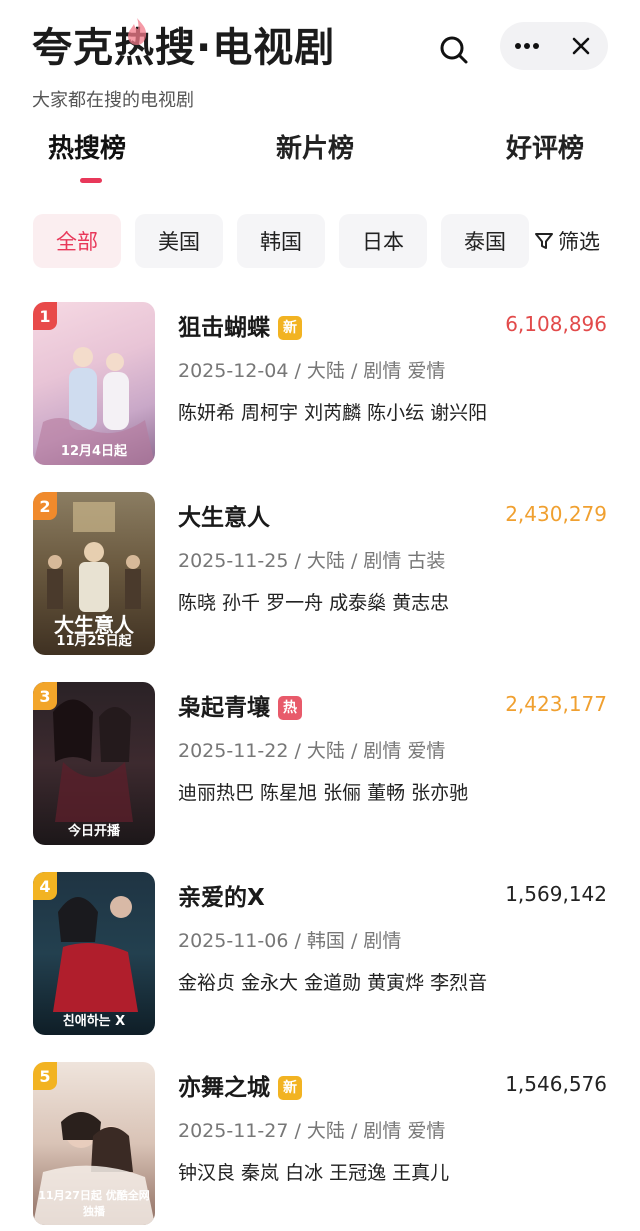 The height and width of the screenshot is (1231, 640). What do you see at coordinates (87, 146) in the screenshot?
I see `tab-hot-search: 热搜榜` at bounding box center [87, 146].